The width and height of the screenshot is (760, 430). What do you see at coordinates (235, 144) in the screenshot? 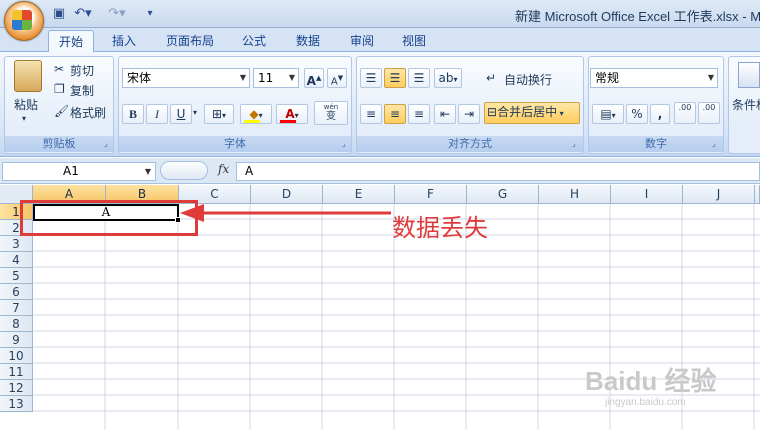
I see `font-group-title: 字体` at bounding box center [235, 144].